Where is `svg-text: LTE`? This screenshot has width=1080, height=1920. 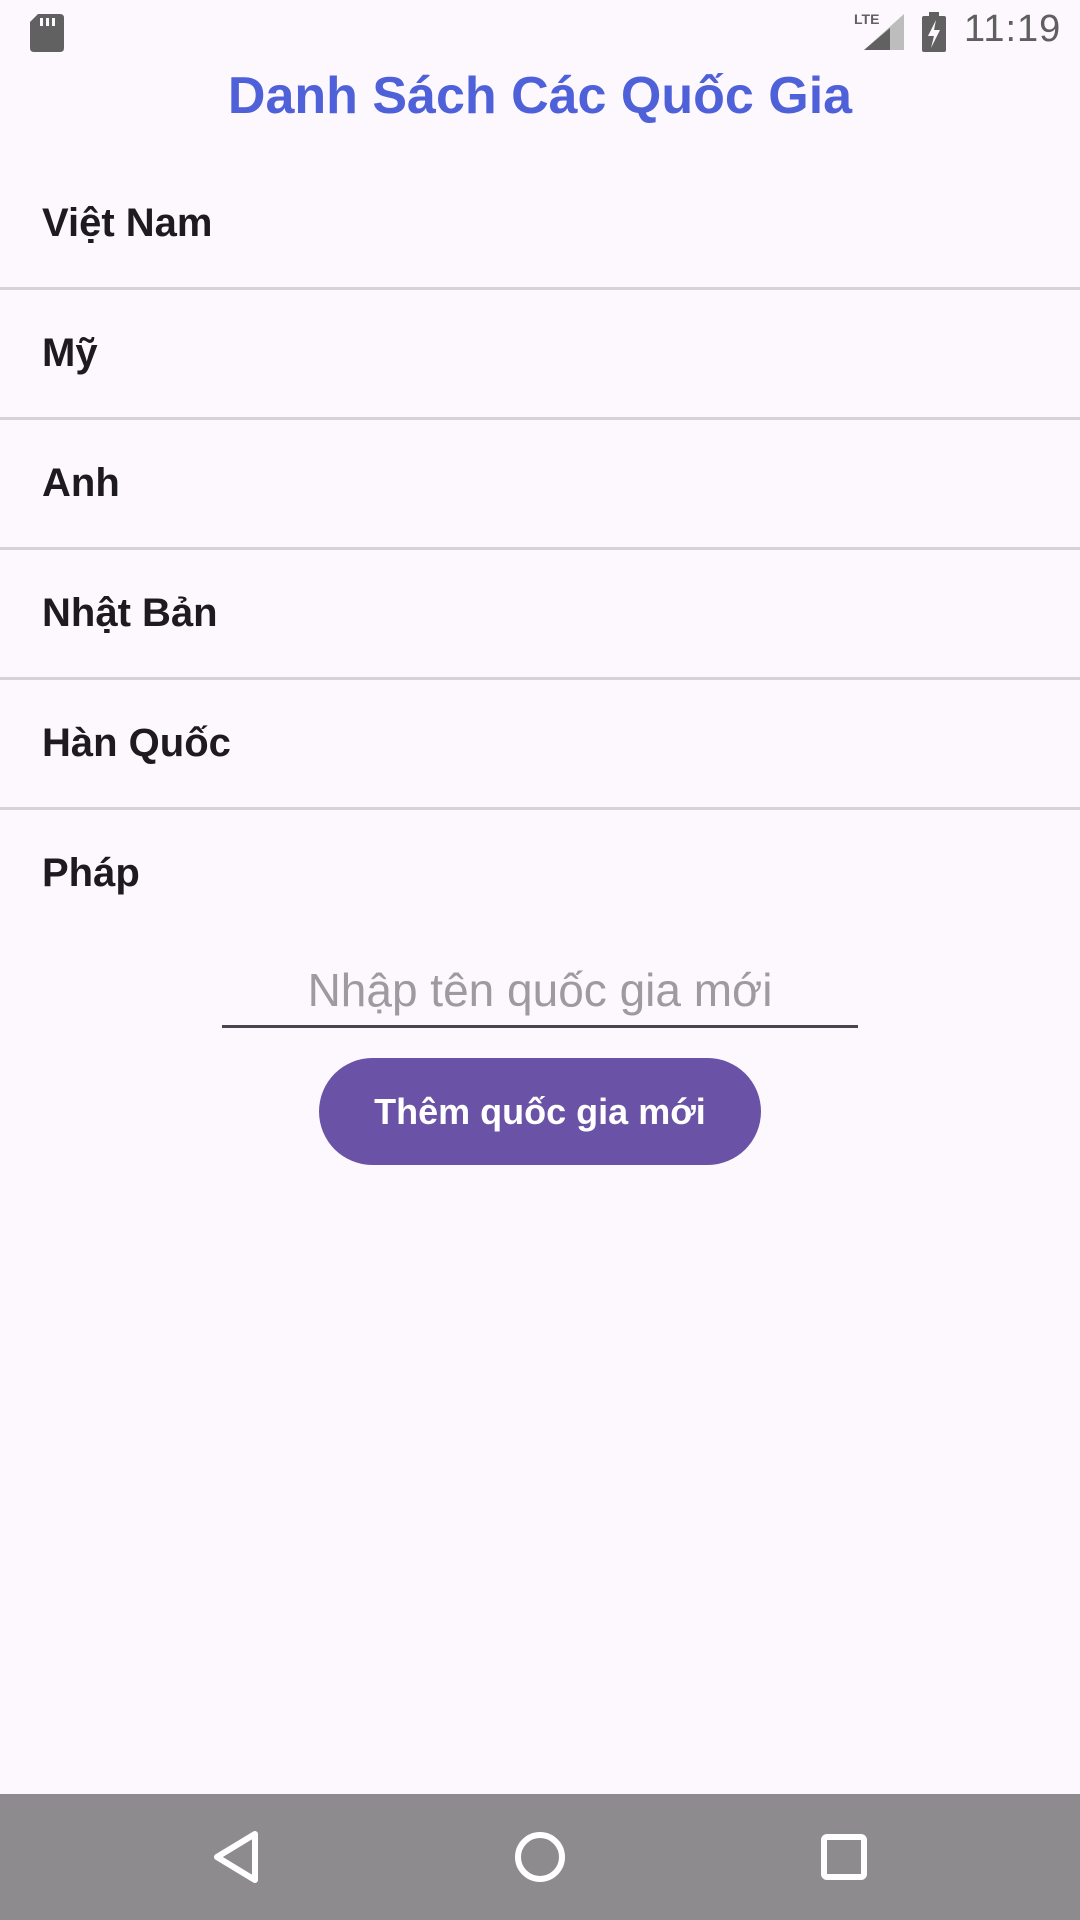
svg-text: LTE is located at coordinates (866, 19).